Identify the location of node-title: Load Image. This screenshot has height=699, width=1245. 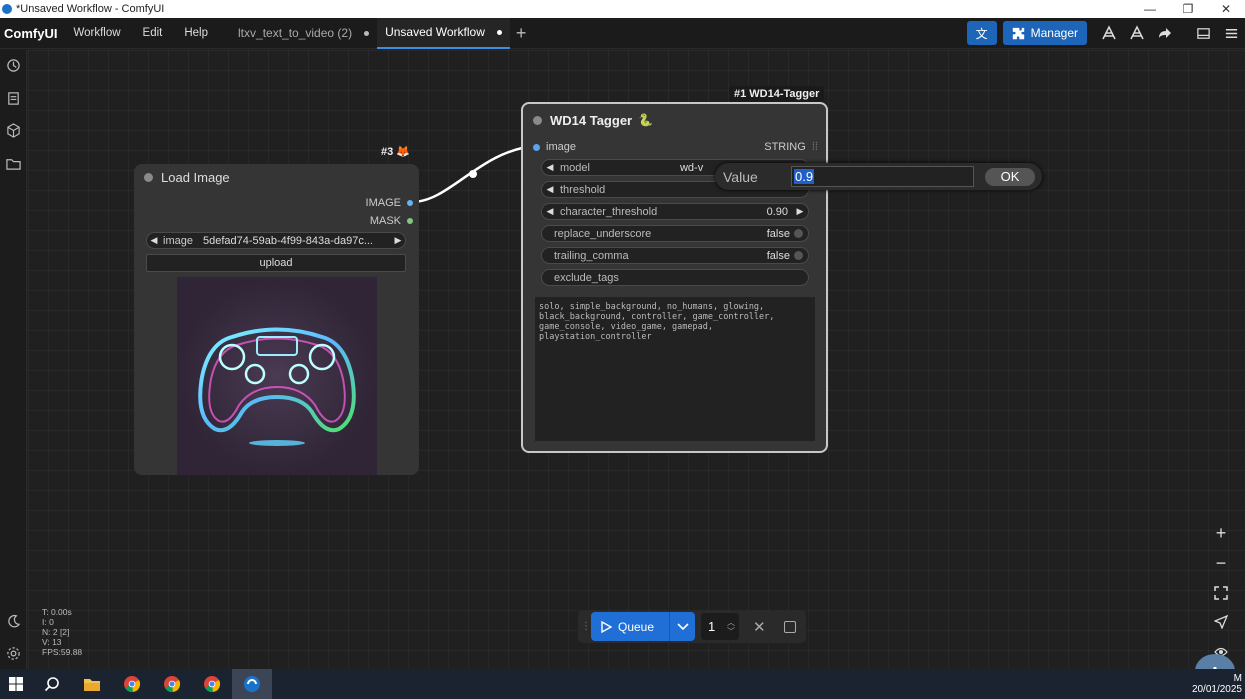
(195, 177).